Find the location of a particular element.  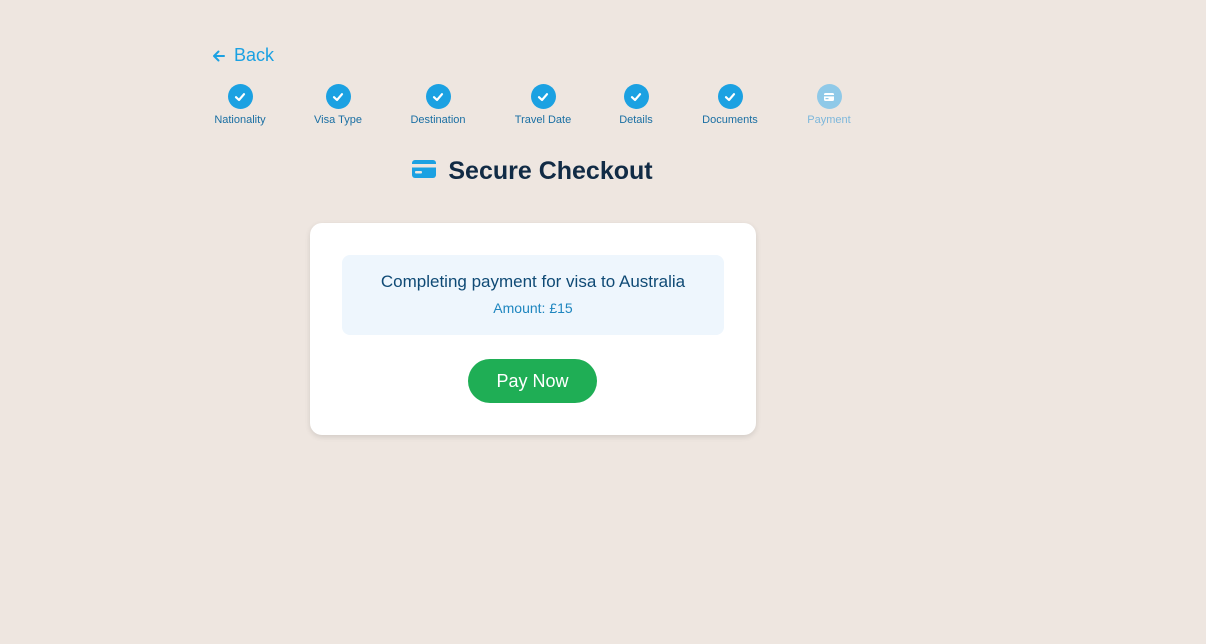

summary-text: Completing payment for visa to Australia is located at coordinates (533, 281).